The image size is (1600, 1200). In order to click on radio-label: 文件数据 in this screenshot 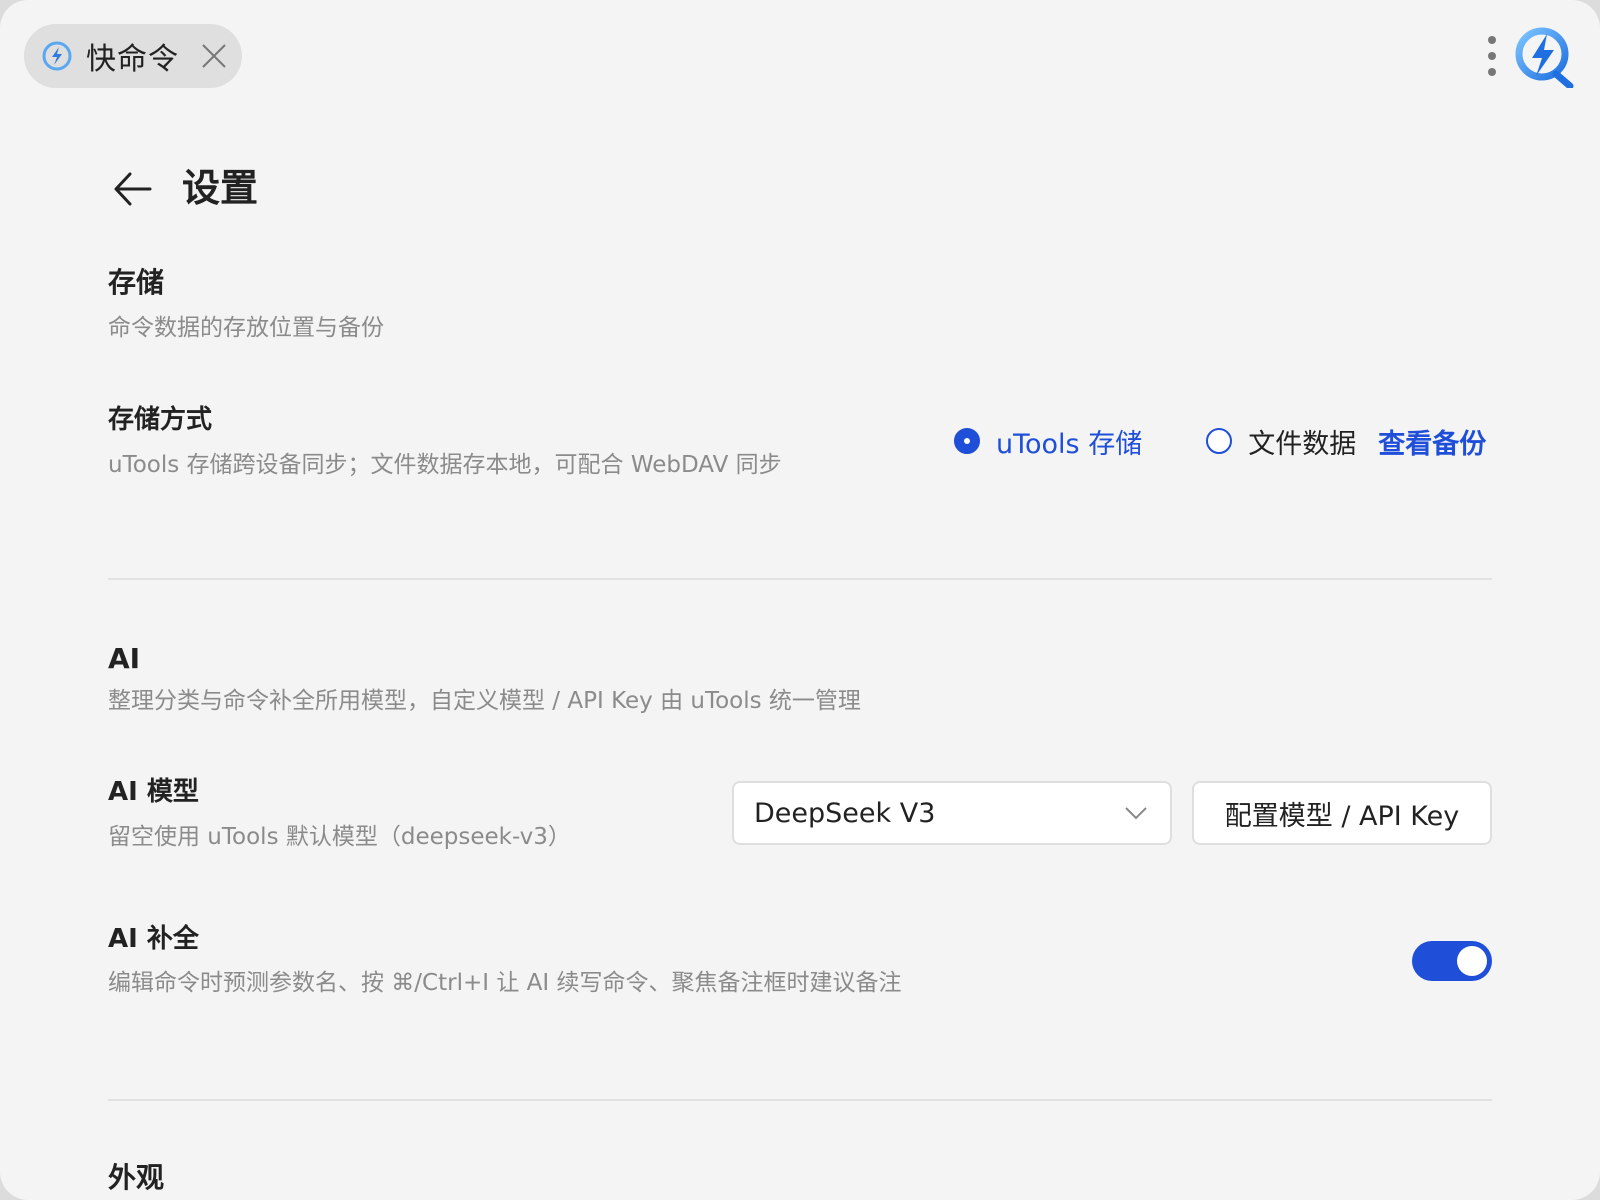, I will do `click(1302, 444)`.